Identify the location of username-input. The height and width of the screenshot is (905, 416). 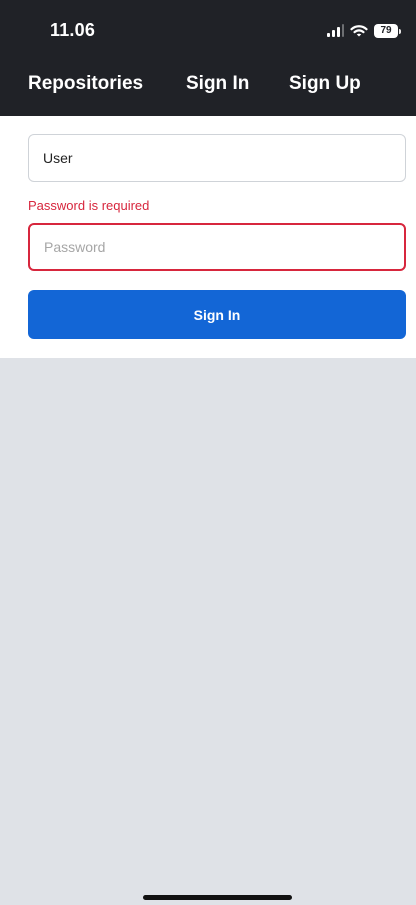
(217, 158).